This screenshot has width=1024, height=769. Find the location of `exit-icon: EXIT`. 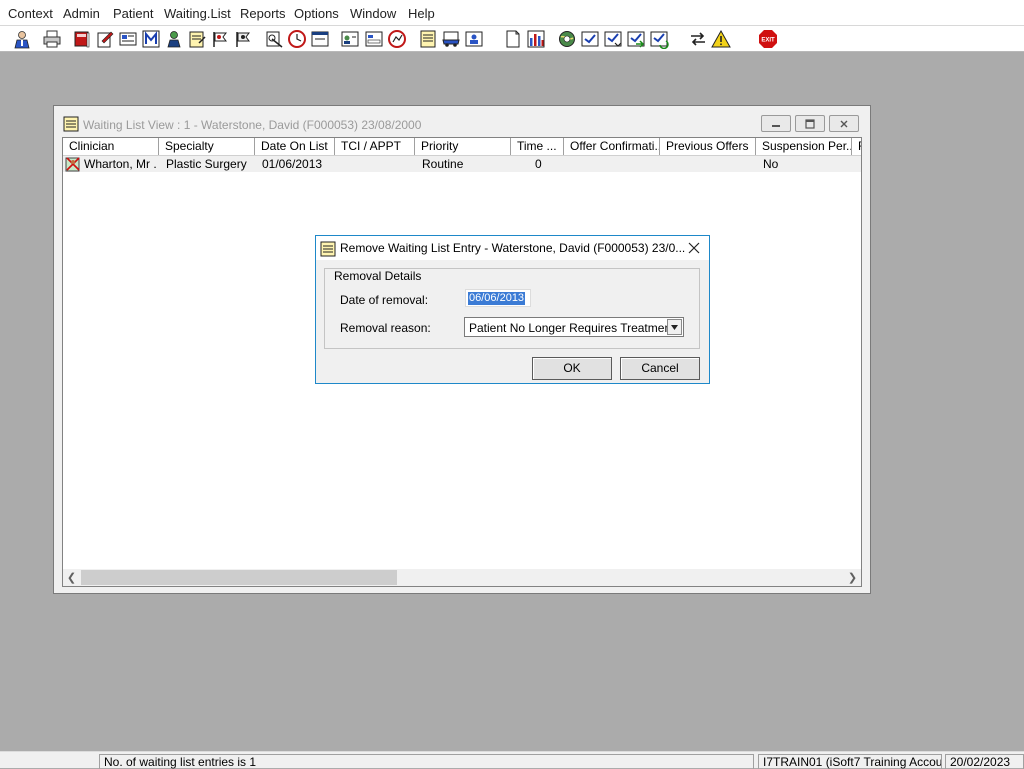

exit-icon: EXIT is located at coordinates (768, 39).